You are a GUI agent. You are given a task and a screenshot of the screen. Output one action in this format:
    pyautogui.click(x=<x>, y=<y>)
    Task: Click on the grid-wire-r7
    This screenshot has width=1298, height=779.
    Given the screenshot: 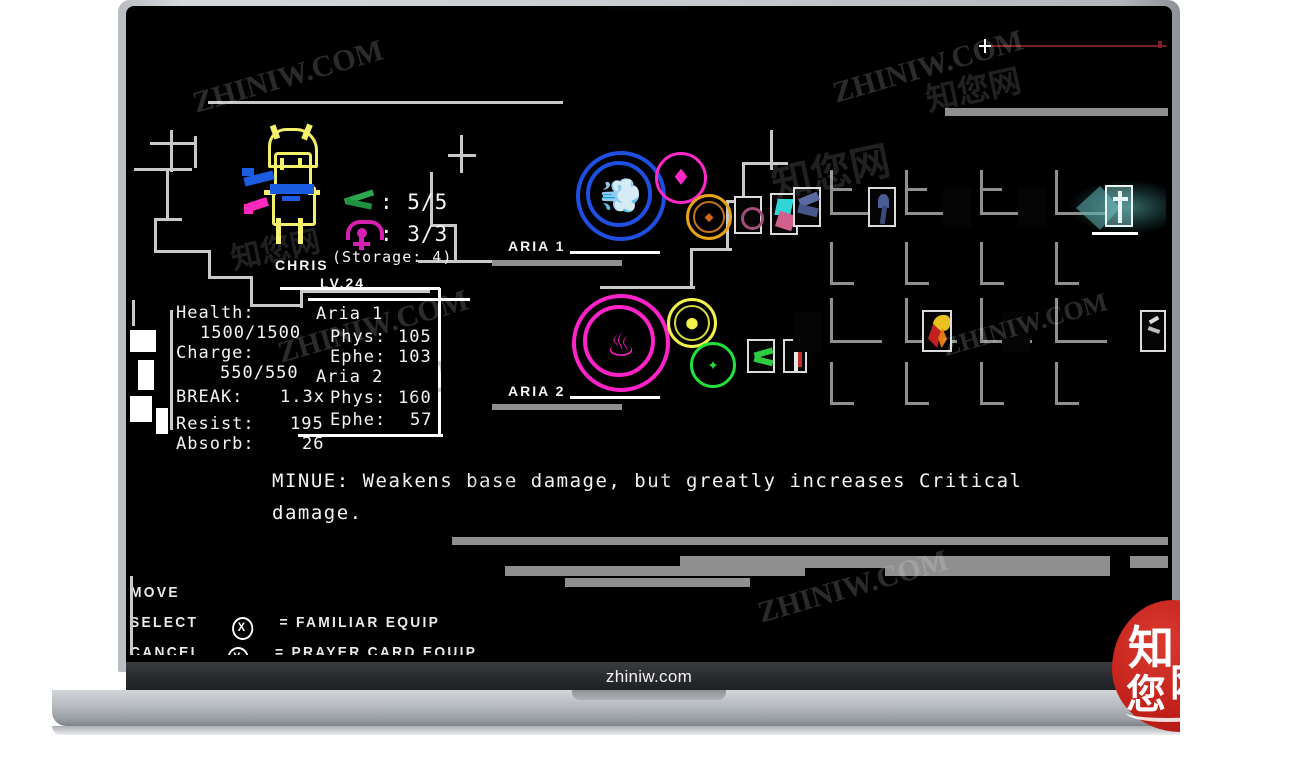 What is the action you would take?
    pyautogui.click(x=981, y=192)
    